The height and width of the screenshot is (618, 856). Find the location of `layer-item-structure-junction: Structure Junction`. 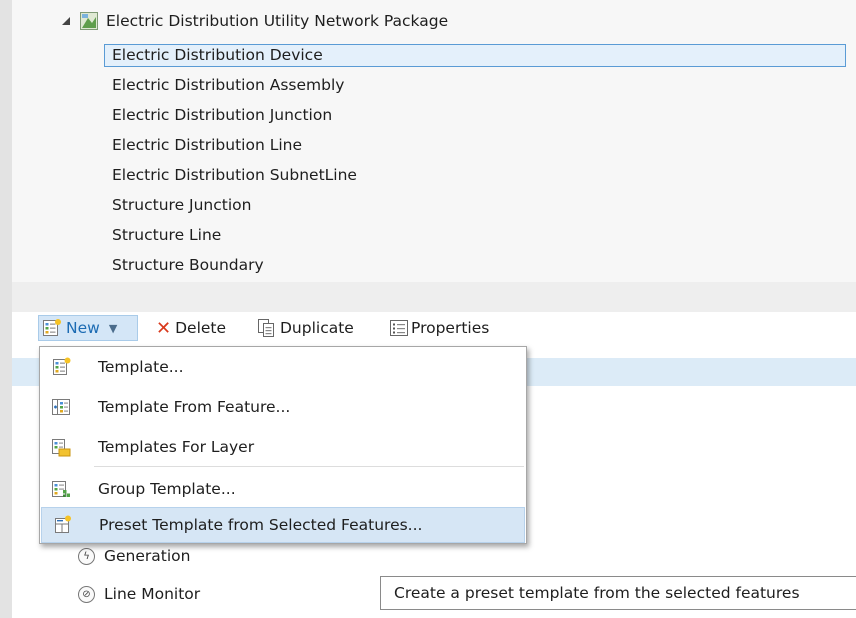

layer-item-structure-junction: Structure Junction is located at coordinates (177, 205).